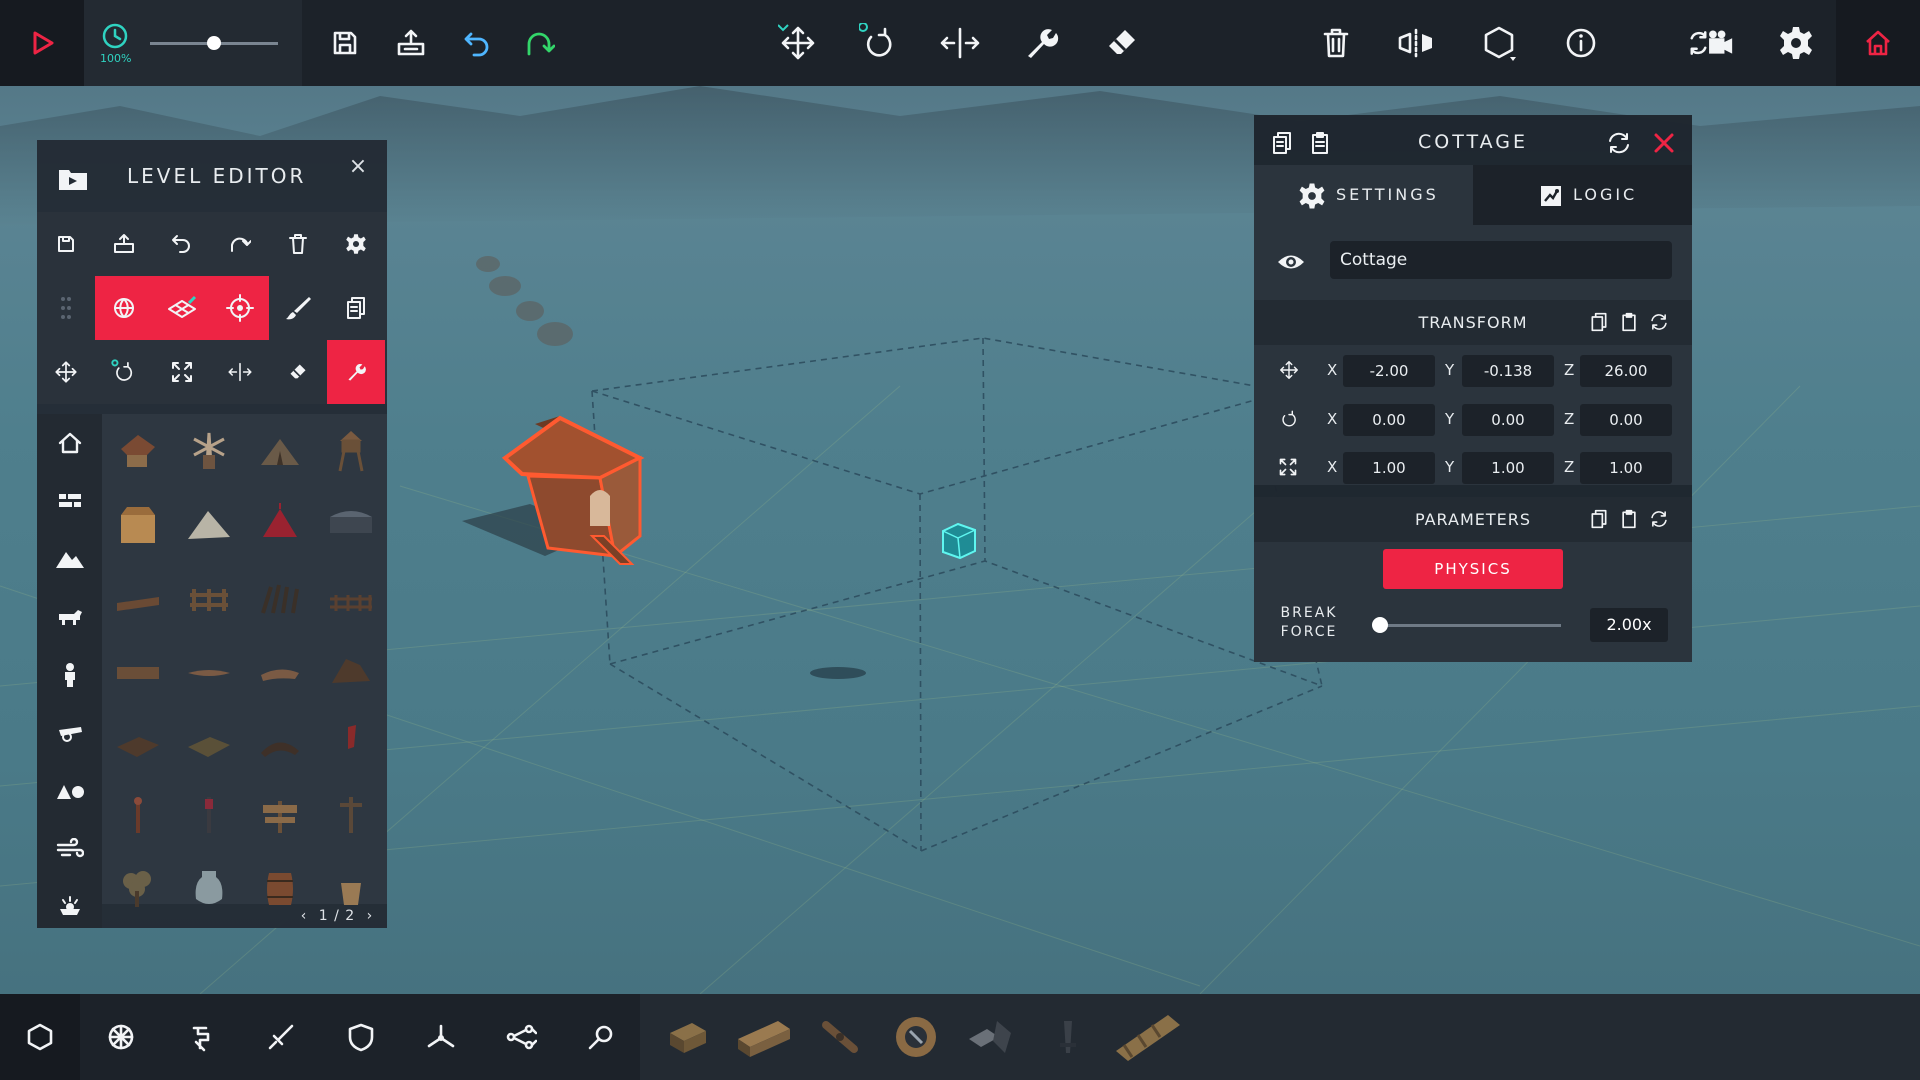  I want to click on close-icon, so click(1664, 143).